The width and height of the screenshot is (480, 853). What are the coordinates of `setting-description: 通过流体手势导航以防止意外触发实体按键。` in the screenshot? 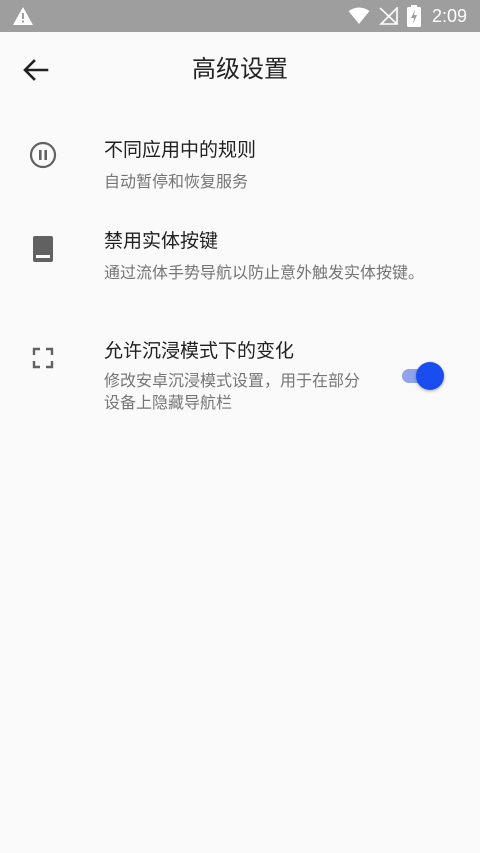 It's located at (264, 272).